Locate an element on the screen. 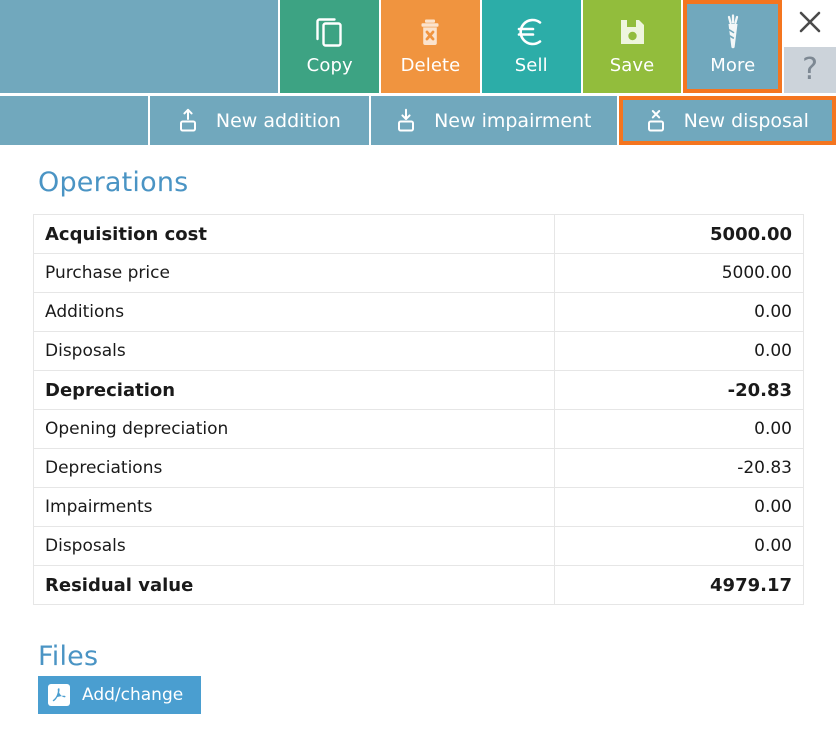  files-title: Files is located at coordinates (68, 656).